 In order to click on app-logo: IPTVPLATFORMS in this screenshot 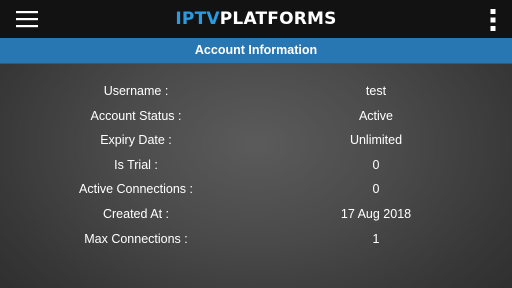, I will do `click(256, 19)`.